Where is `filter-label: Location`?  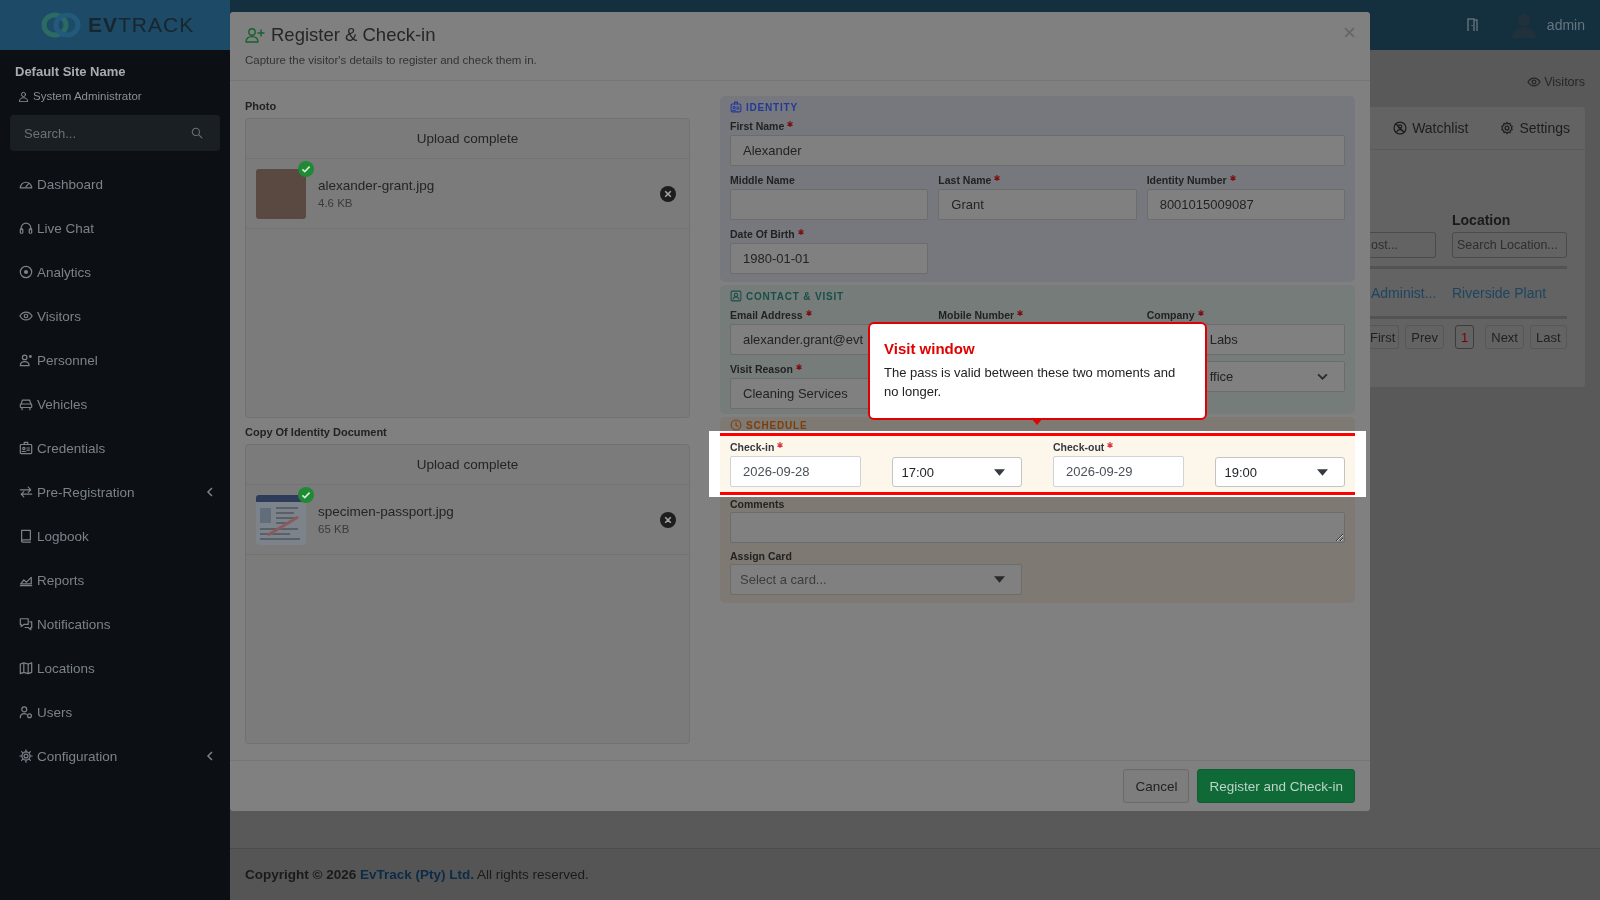 filter-label: Location is located at coordinates (1482, 220).